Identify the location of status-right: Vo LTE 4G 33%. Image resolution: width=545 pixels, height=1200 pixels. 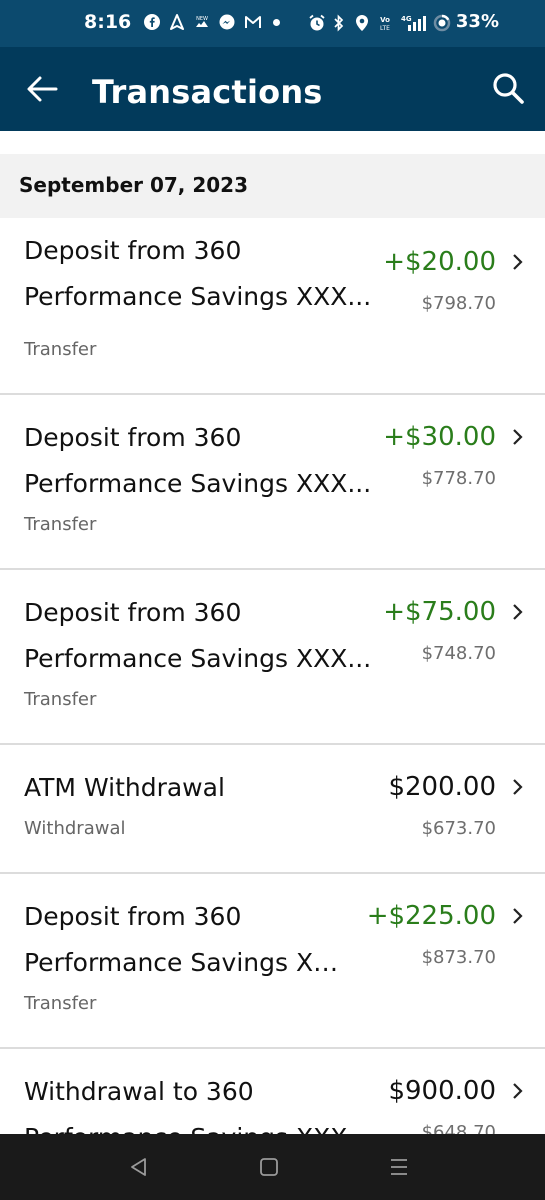
(403, 21).